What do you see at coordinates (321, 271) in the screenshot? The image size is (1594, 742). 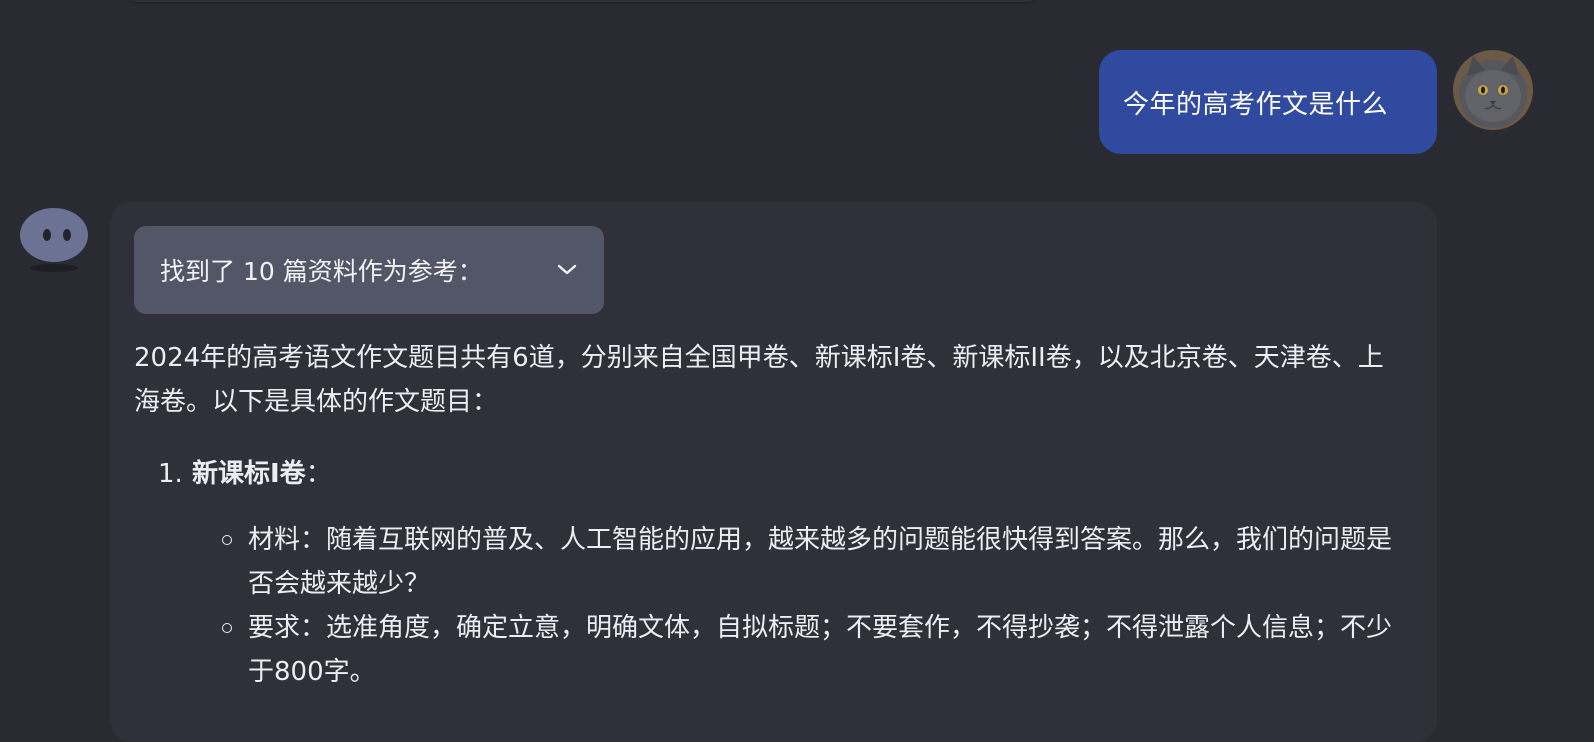 I see `references-label: 找到了 10 篇资料作为参考：` at bounding box center [321, 271].